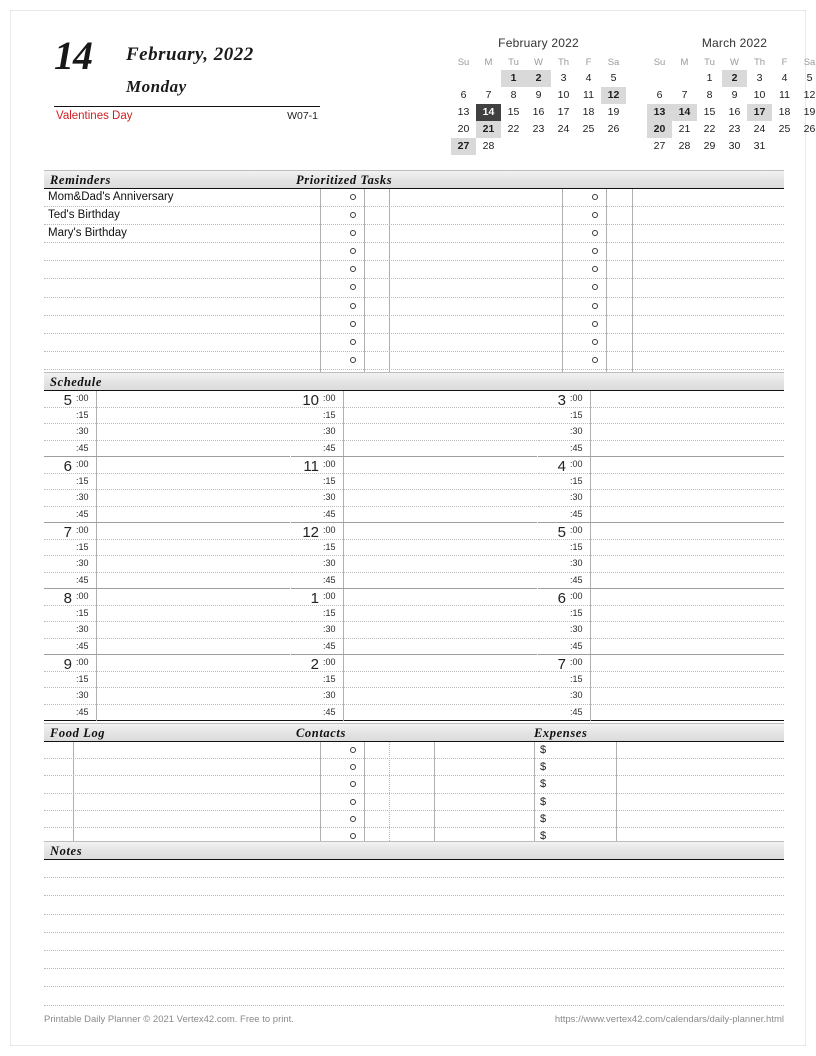  What do you see at coordinates (588, 112) in the screenshot?
I see `calendar-day-cell: 18` at bounding box center [588, 112].